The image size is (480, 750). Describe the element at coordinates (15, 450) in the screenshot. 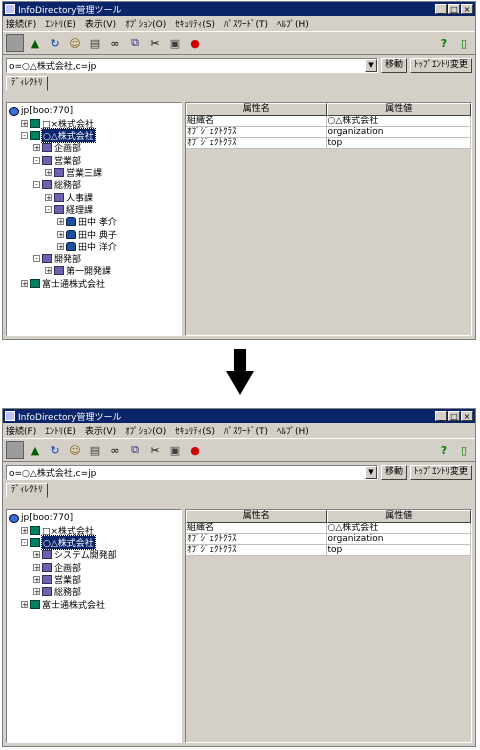

I see `stop-icon` at that location.